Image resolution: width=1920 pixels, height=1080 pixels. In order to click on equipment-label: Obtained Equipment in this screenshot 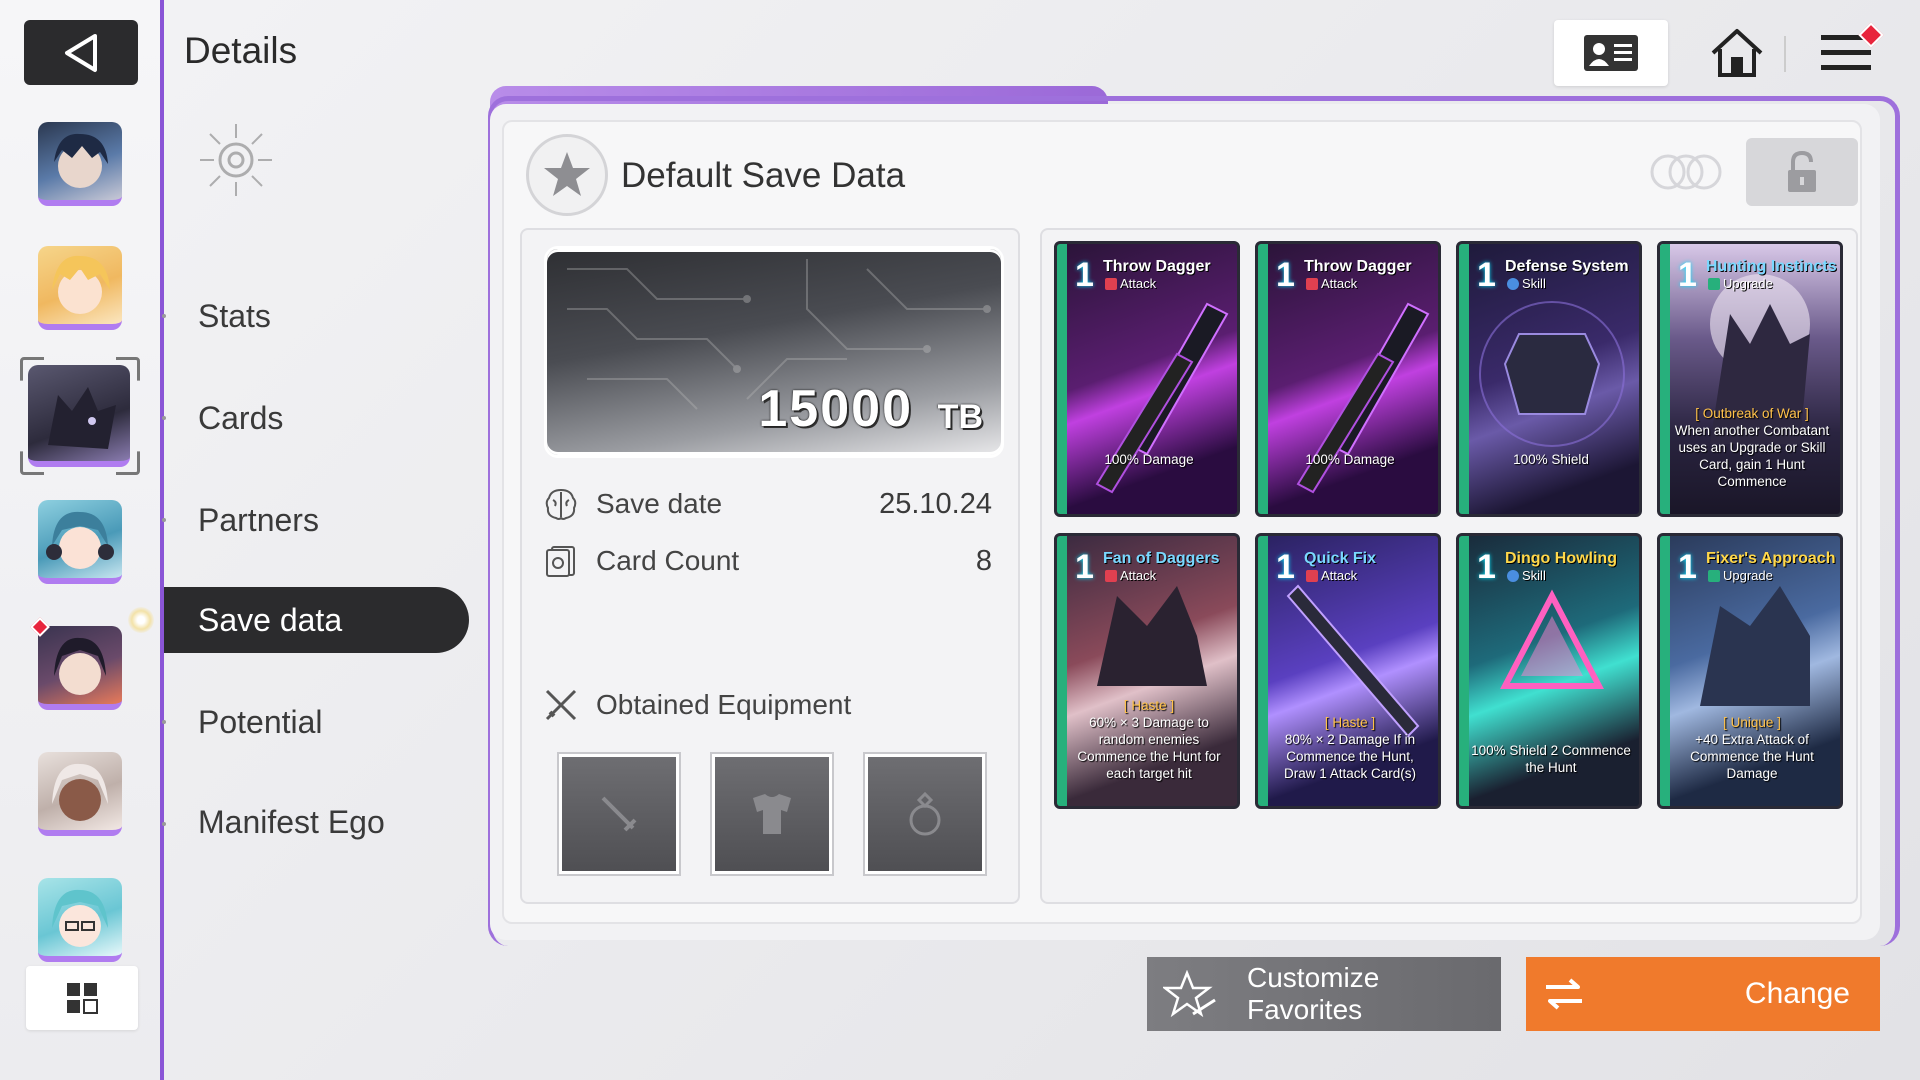, I will do `click(724, 704)`.